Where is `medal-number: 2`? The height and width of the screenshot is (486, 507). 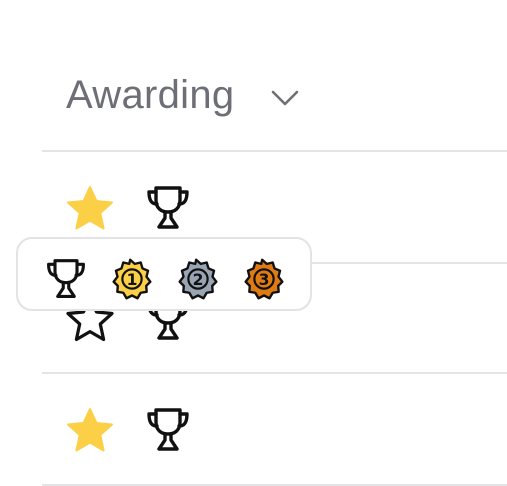 medal-number: 2 is located at coordinates (198, 280).